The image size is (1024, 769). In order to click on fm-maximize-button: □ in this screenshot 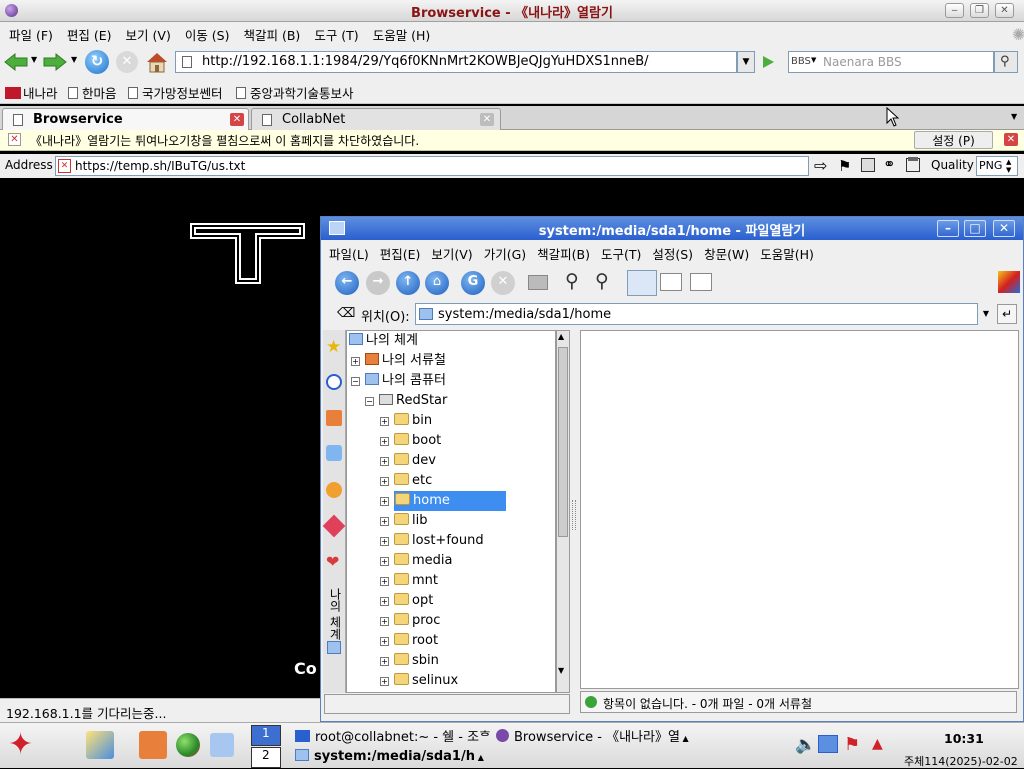, I will do `click(975, 228)`.